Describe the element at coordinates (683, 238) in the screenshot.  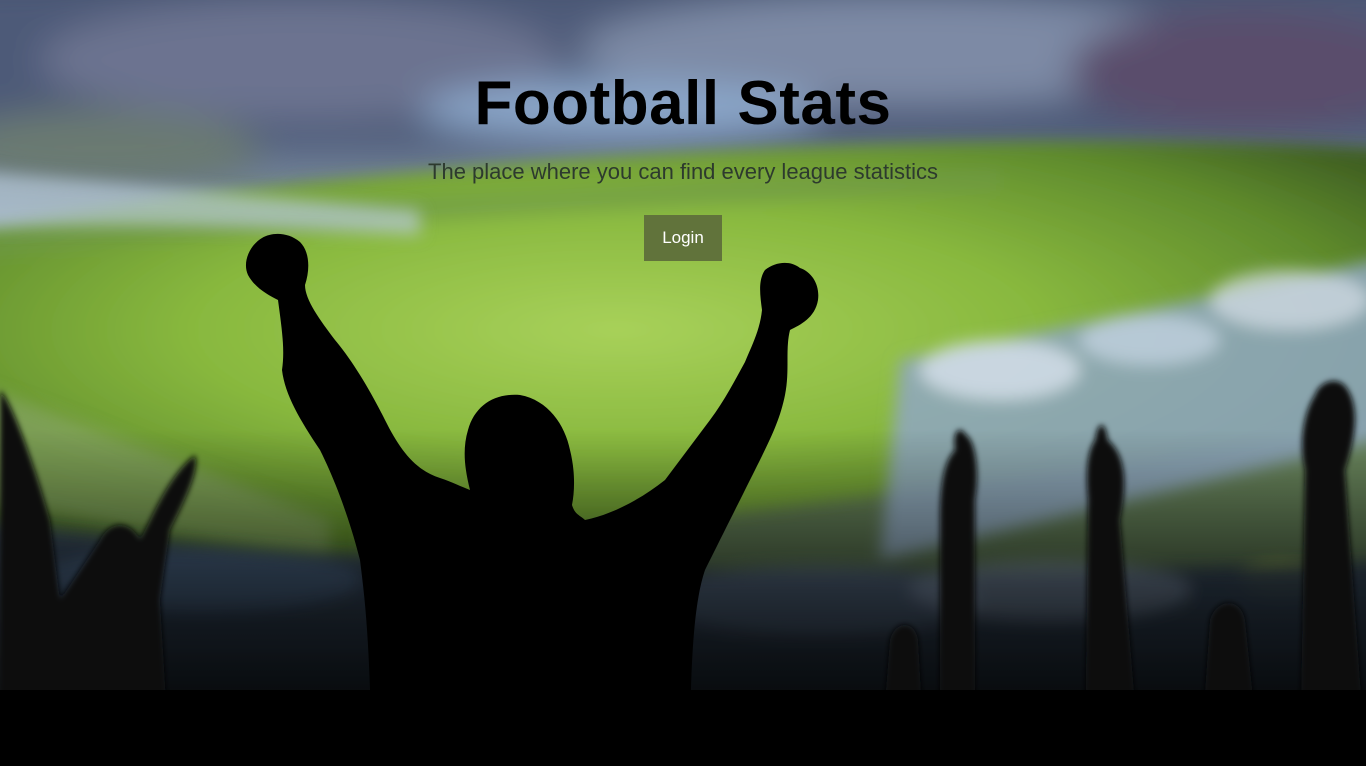
I see `login-button: Login` at that location.